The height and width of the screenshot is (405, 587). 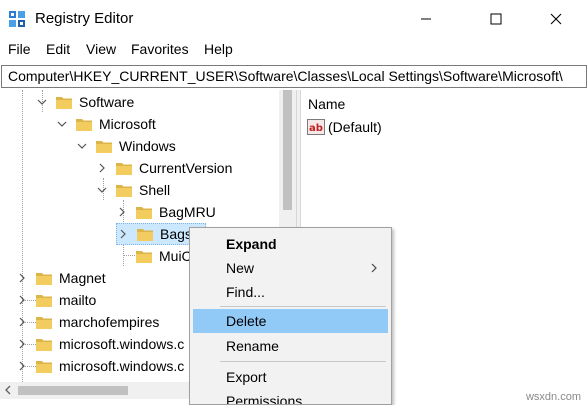 I want to click on close-icon, so click(x=556, y=19).